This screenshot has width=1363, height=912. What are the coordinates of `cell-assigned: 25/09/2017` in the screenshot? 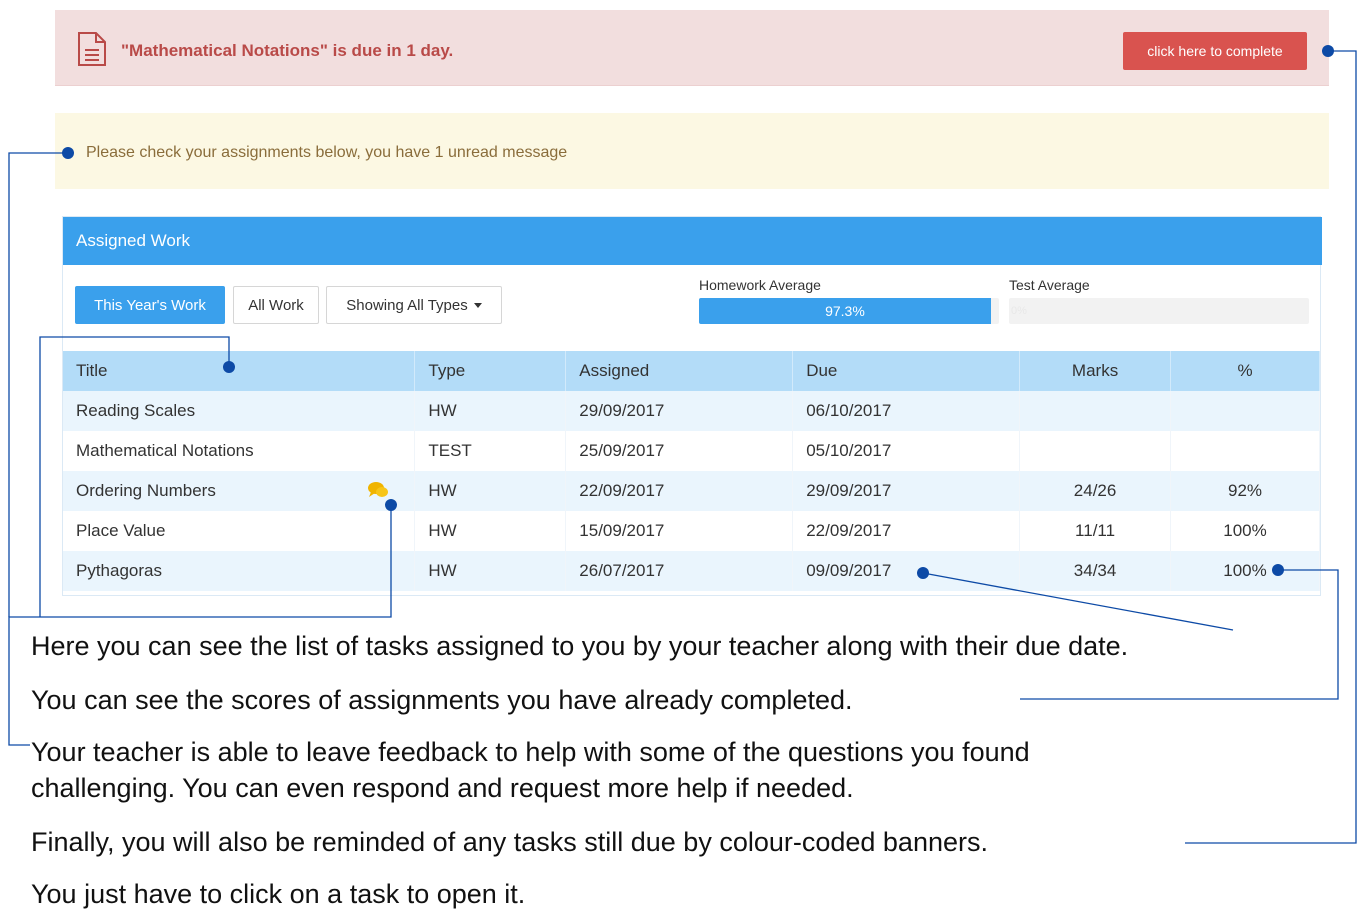 It's located at (679, 451).